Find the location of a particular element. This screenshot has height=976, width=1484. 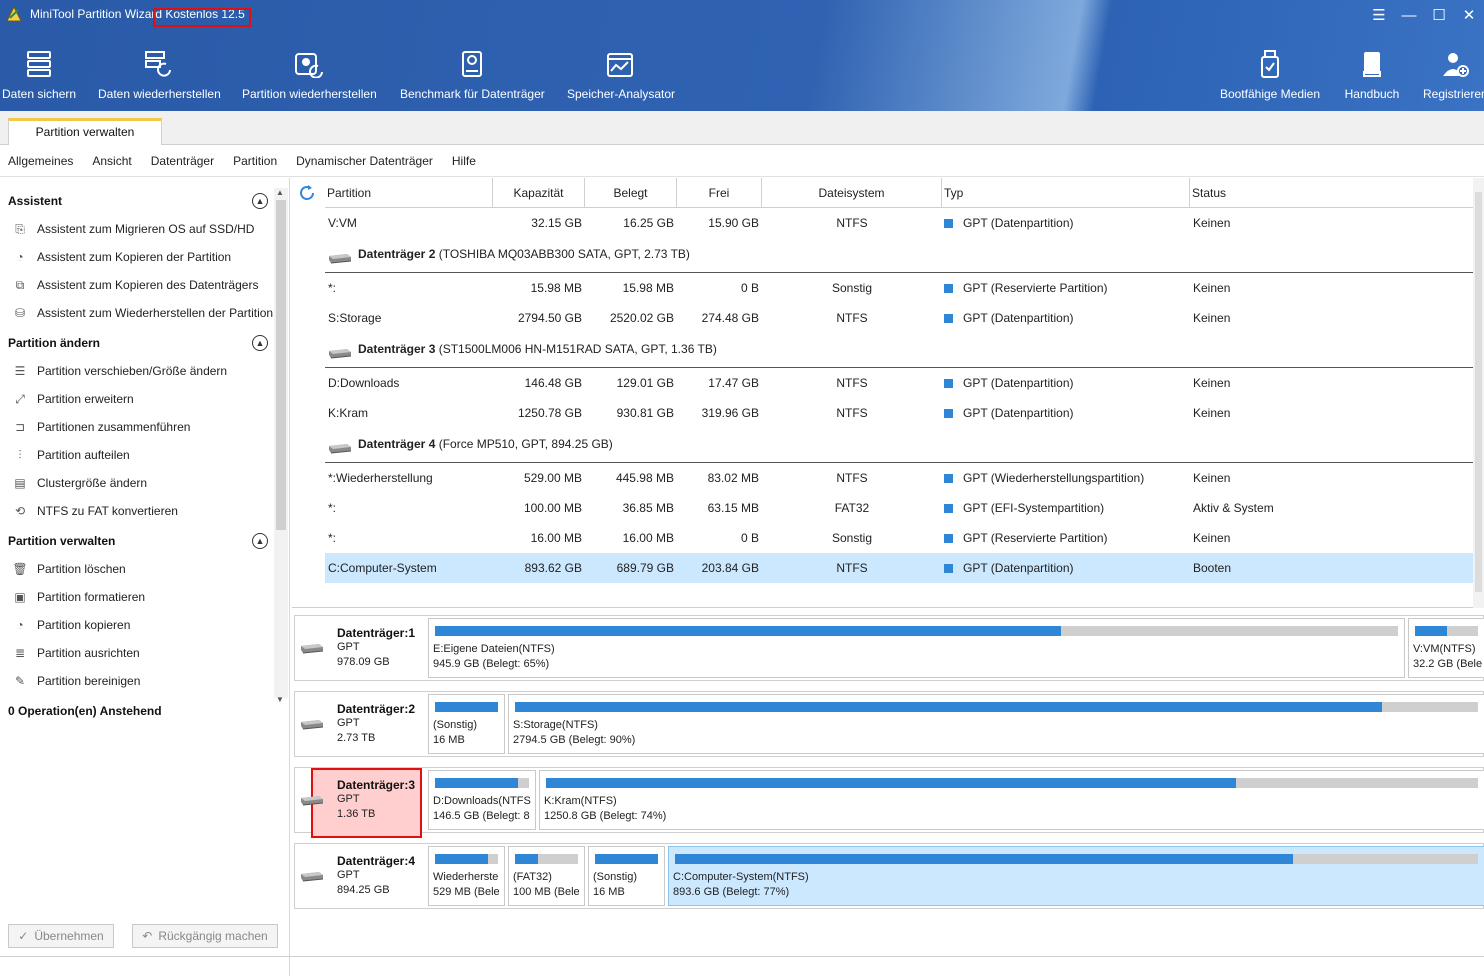

sidebar-item-align: ≣ Partition ausrichten is located at coordinates (75, 653).